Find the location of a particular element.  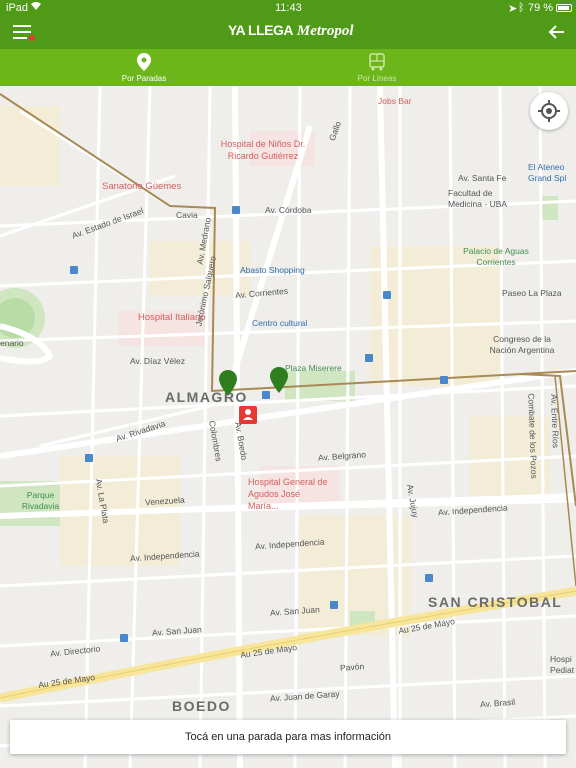

info-banner-text: Tocá en una parada para mas información is located at coordinates (288, 737).